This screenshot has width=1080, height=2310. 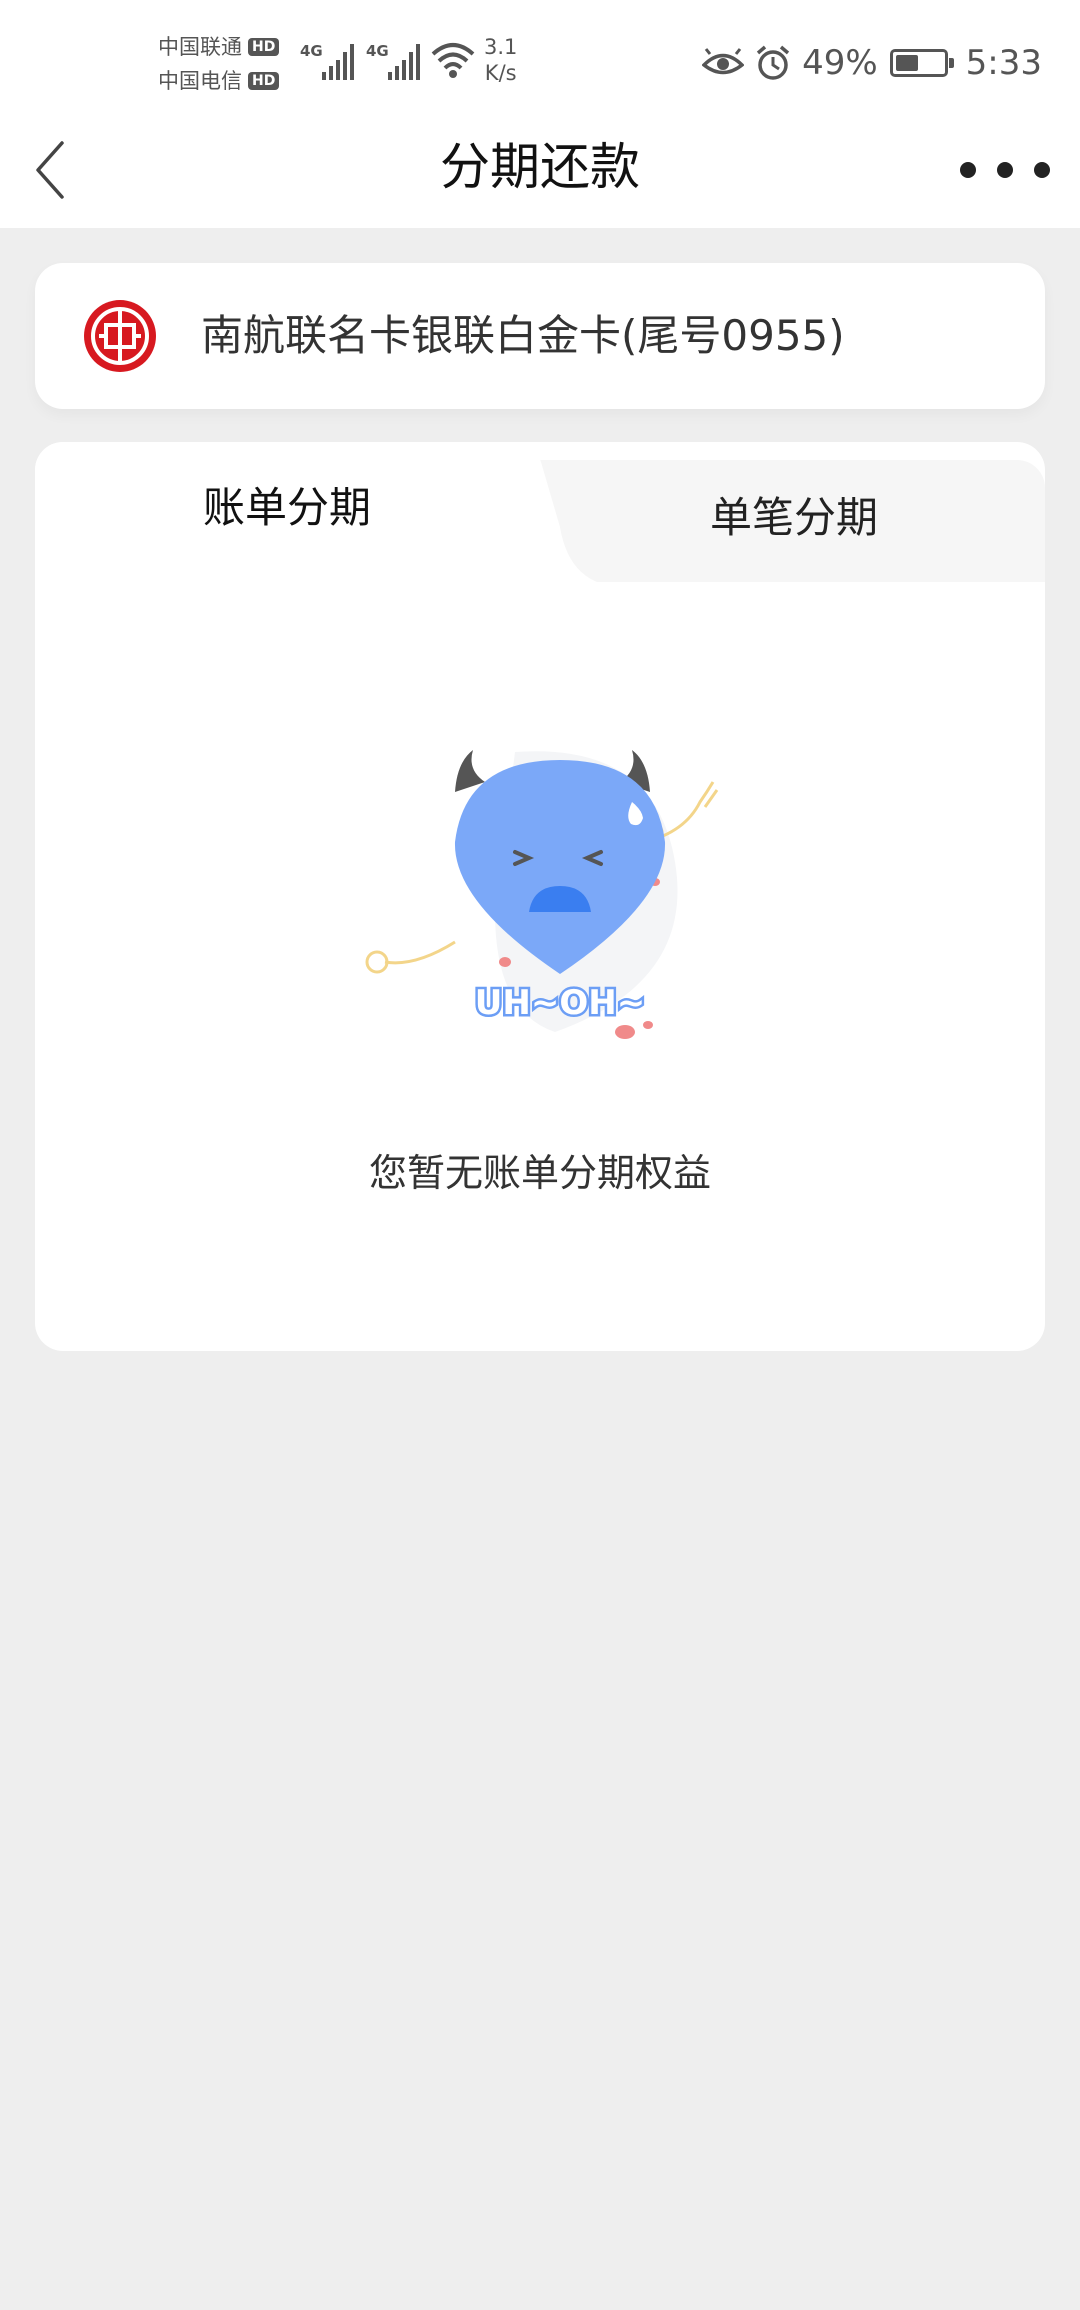 I want to click on battery-icon, so click(x=921, y=63).